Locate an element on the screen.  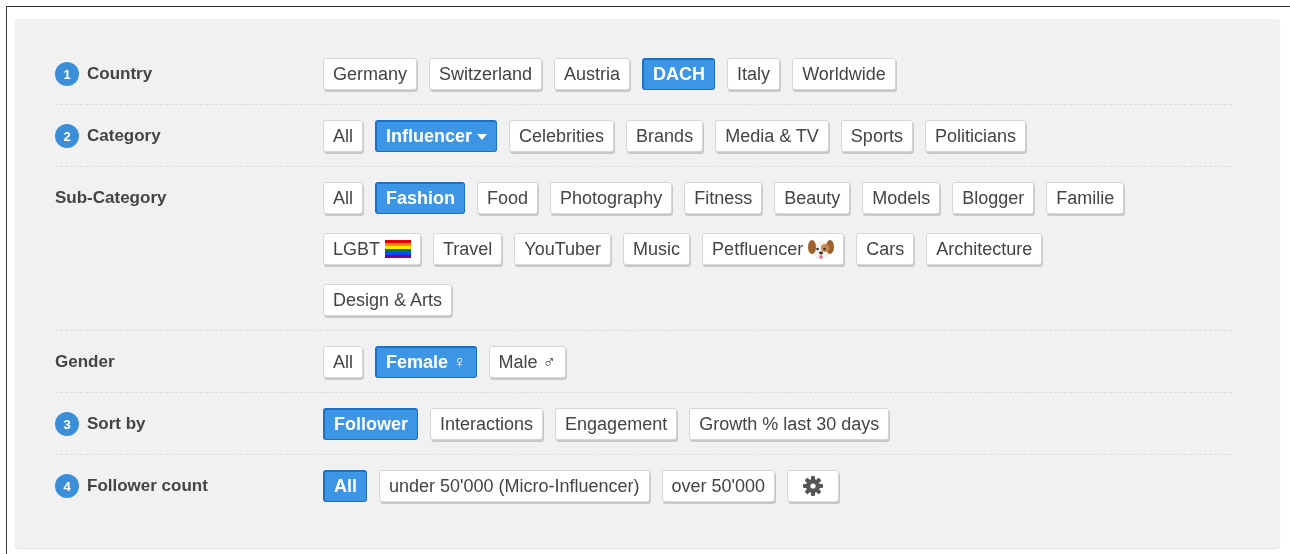
filter-option: over 50'000 is located at coordinates (718, 486).